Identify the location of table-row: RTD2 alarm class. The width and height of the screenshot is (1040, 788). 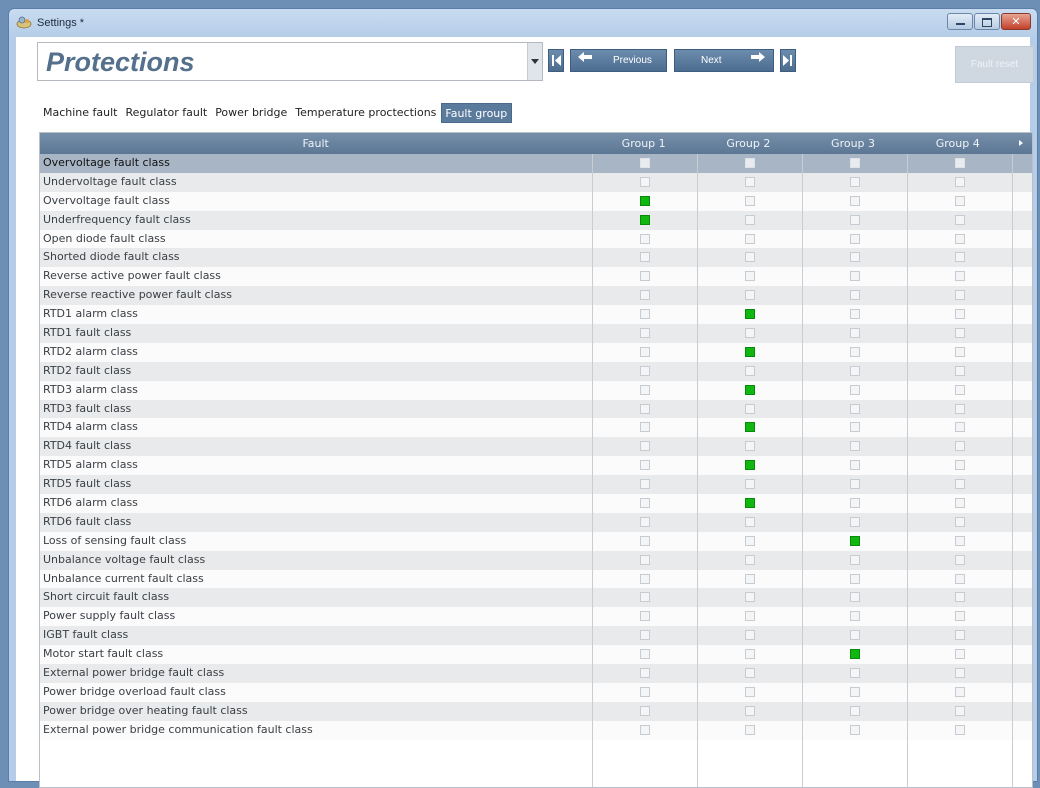
(536, 352).